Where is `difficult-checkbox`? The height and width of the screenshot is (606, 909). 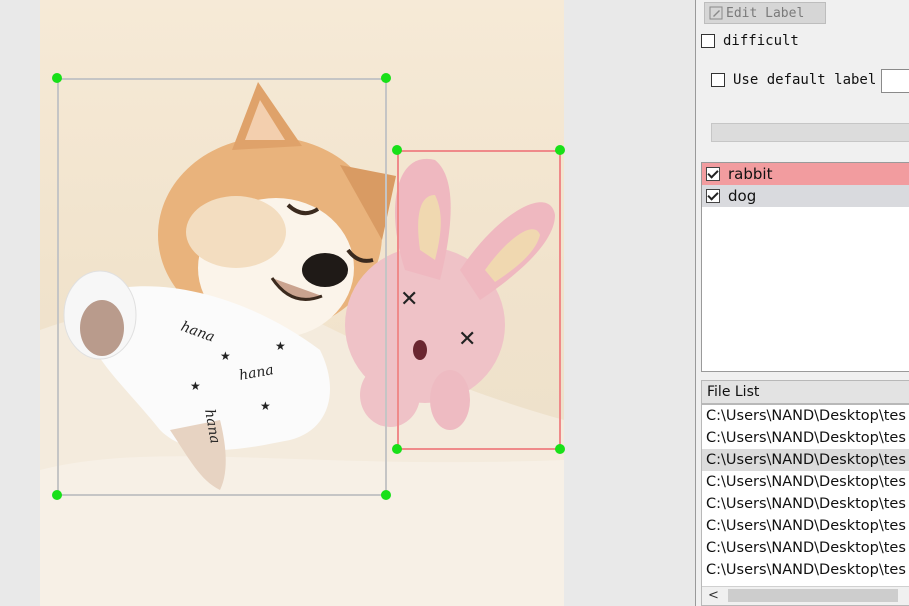 difficult-checkbox is located at coordinates (708, 41).